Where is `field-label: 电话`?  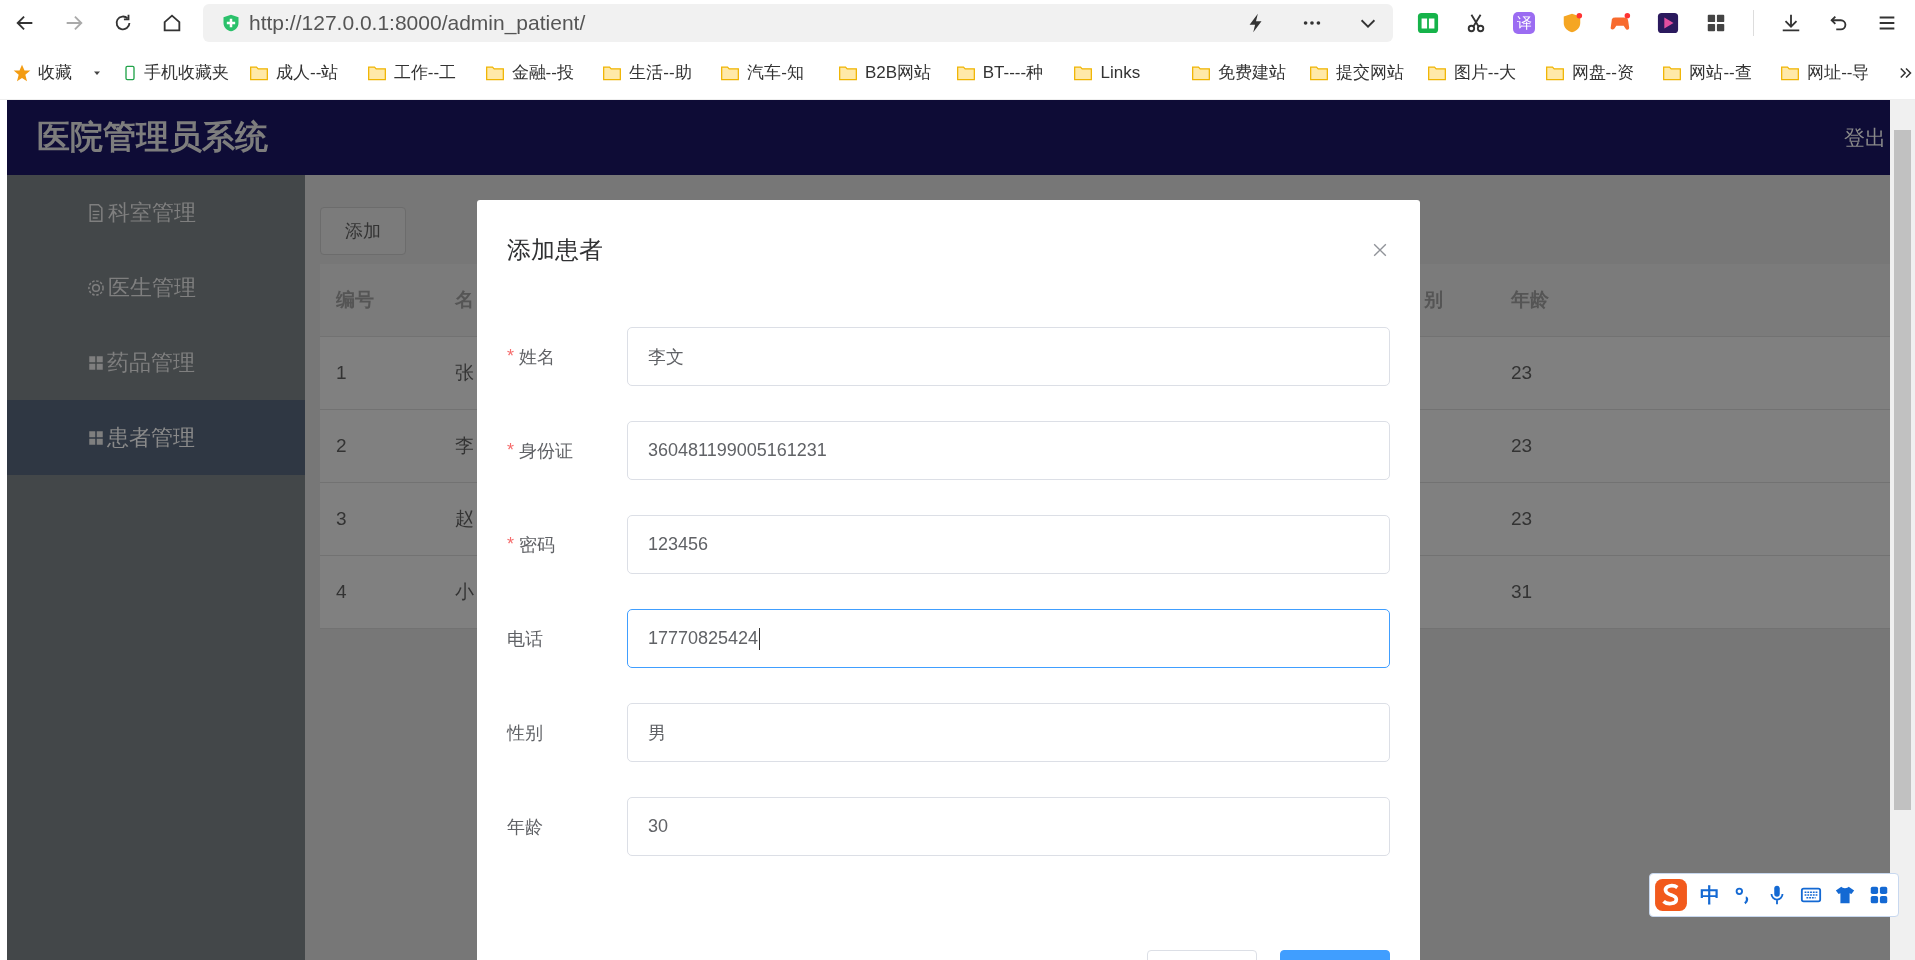 field-label: 电话 is located at coordinates (525, 639).